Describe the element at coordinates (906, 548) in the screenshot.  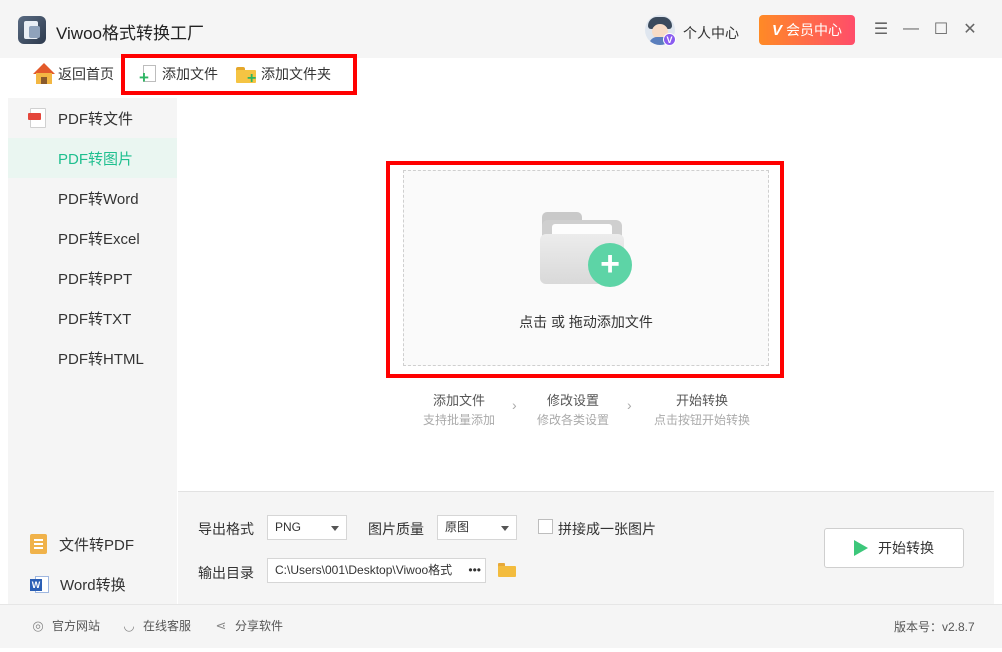
I see `start-convert-label: 开始转换` at that location.